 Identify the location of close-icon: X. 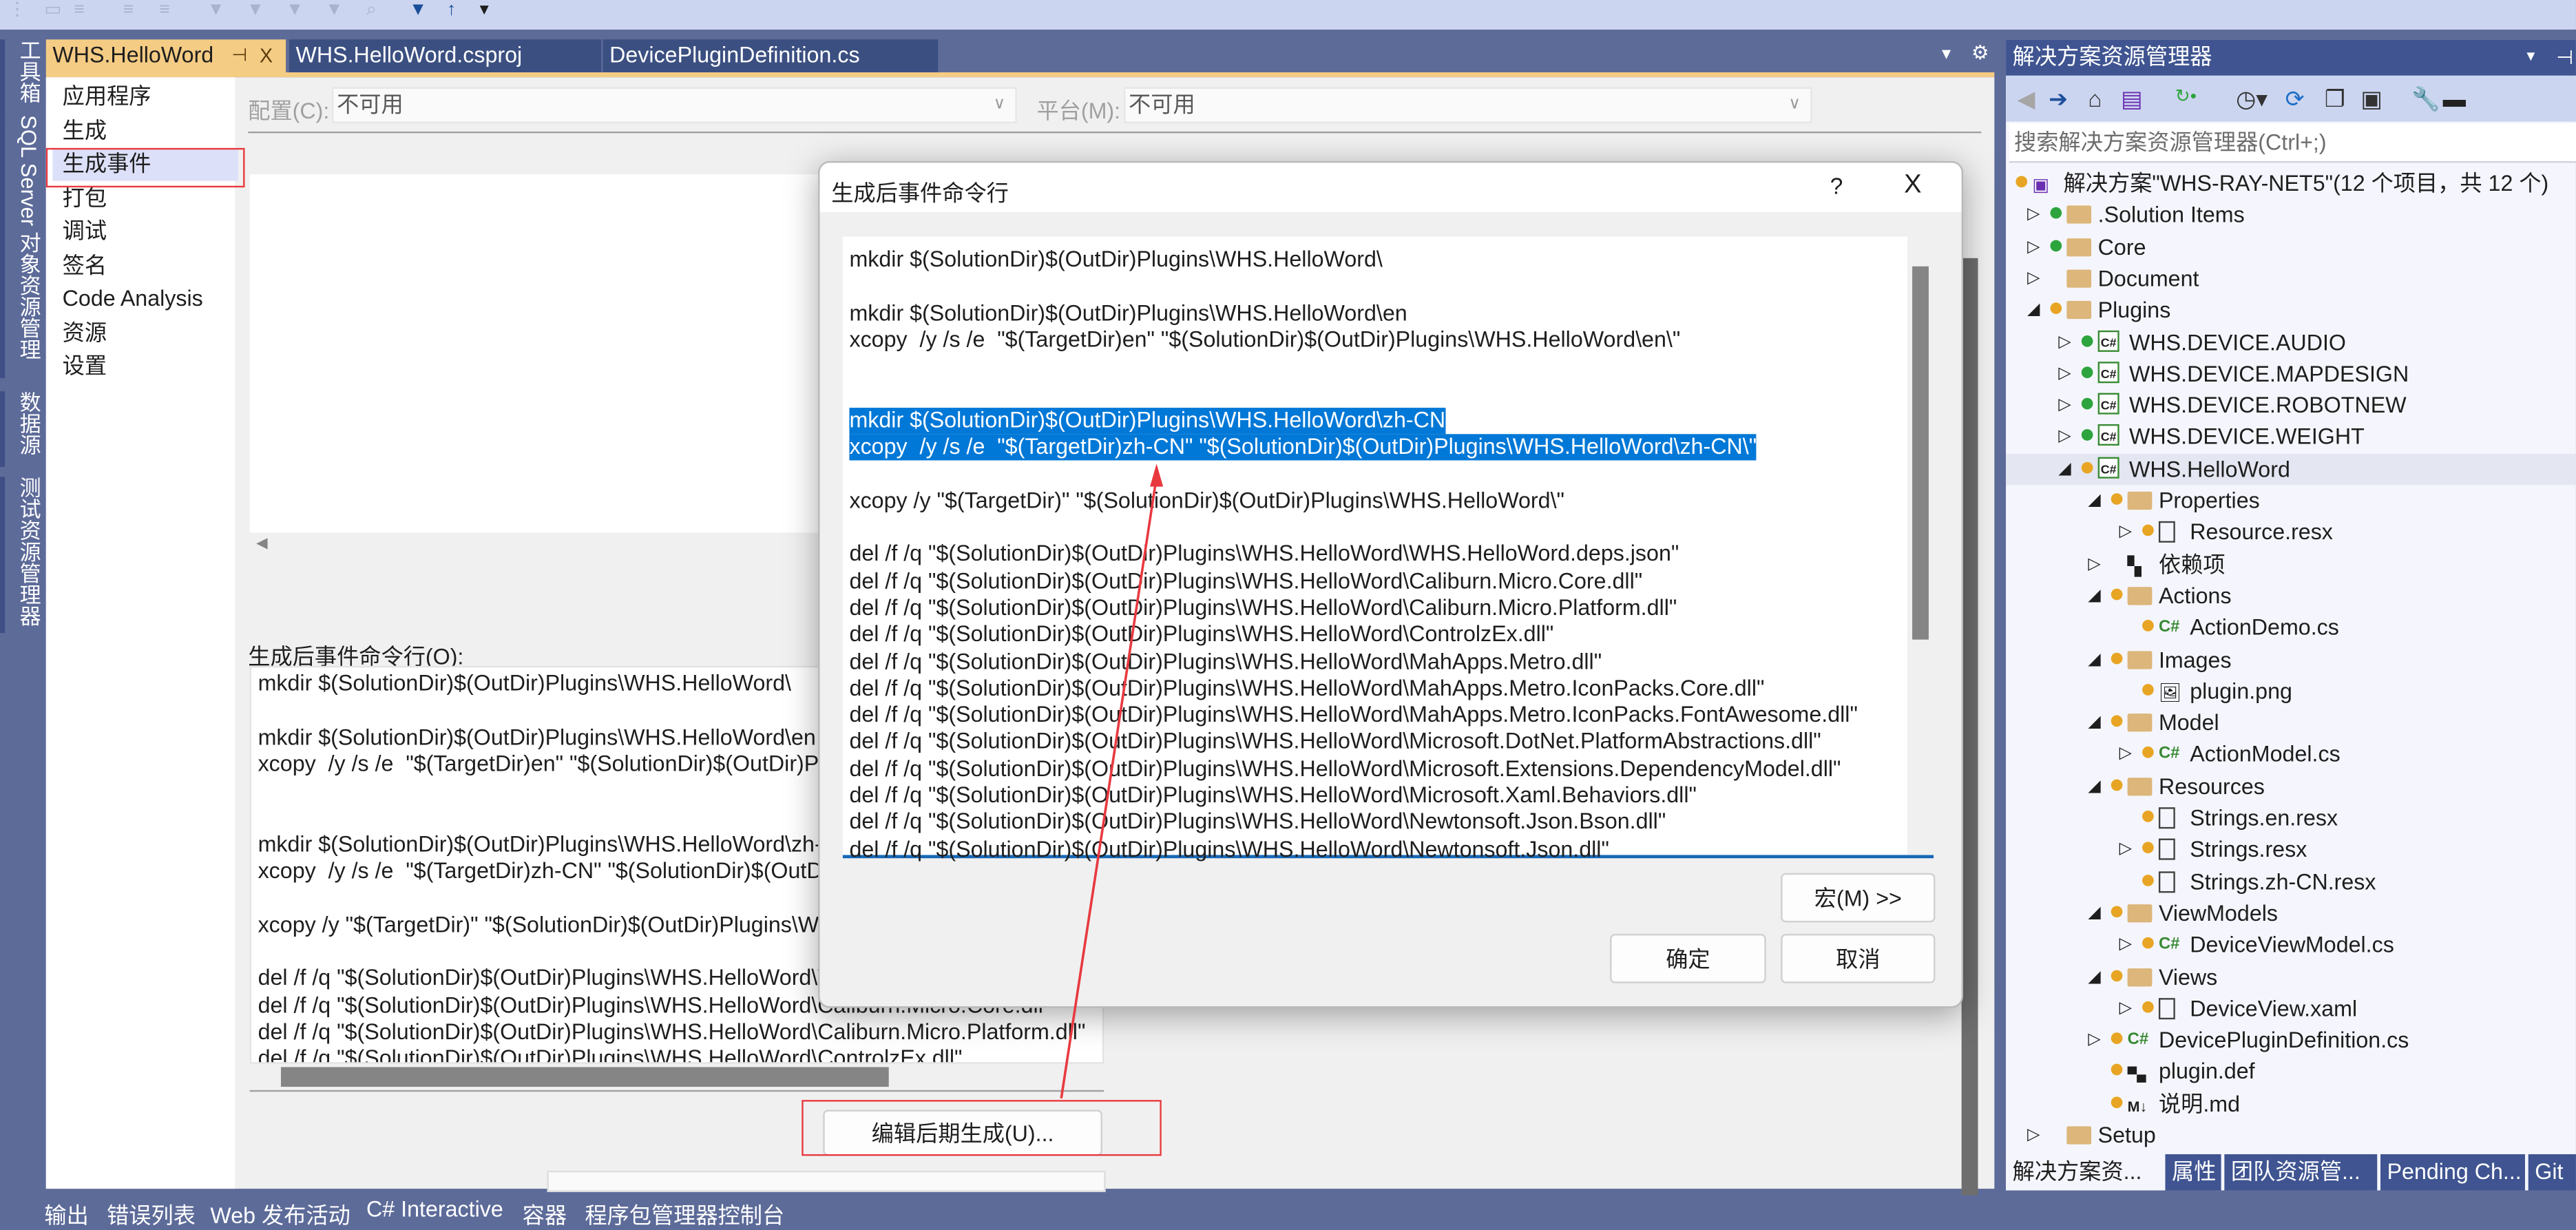
(1912, 185).